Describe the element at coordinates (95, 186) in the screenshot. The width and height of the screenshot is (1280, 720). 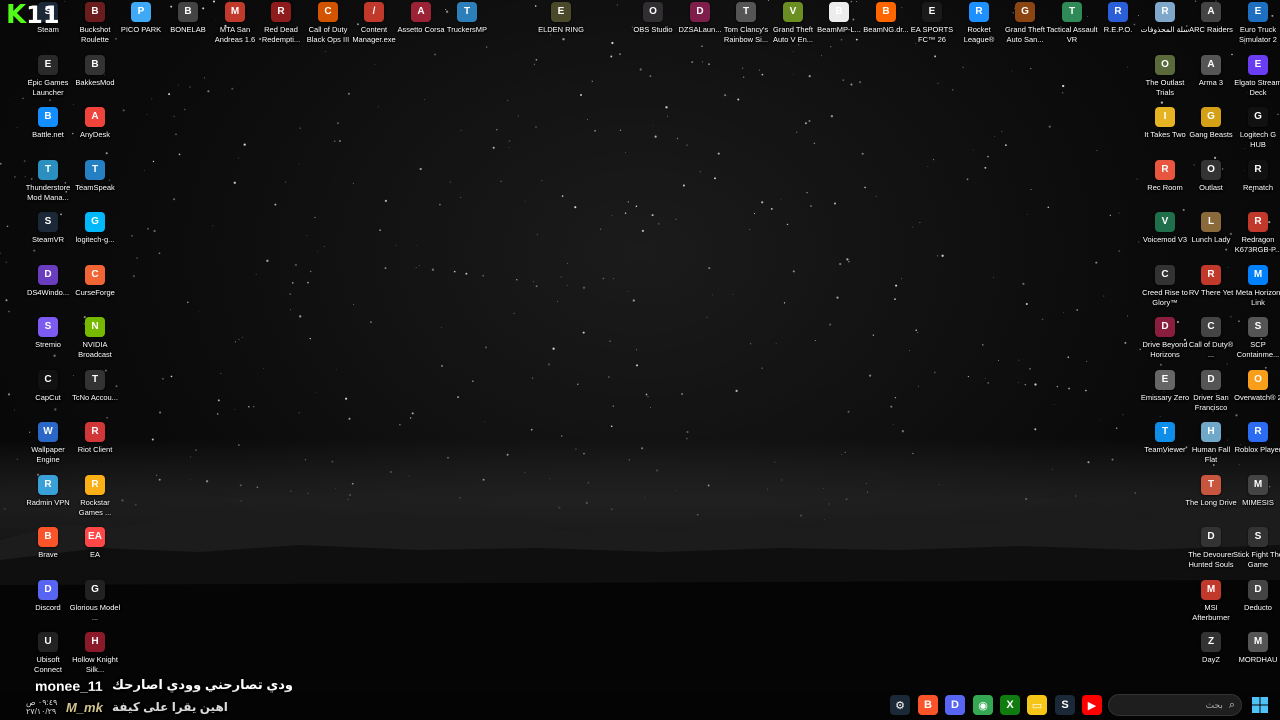
I see `desktop-shortcut-teamspeak: T TeamSpeak` at that location.